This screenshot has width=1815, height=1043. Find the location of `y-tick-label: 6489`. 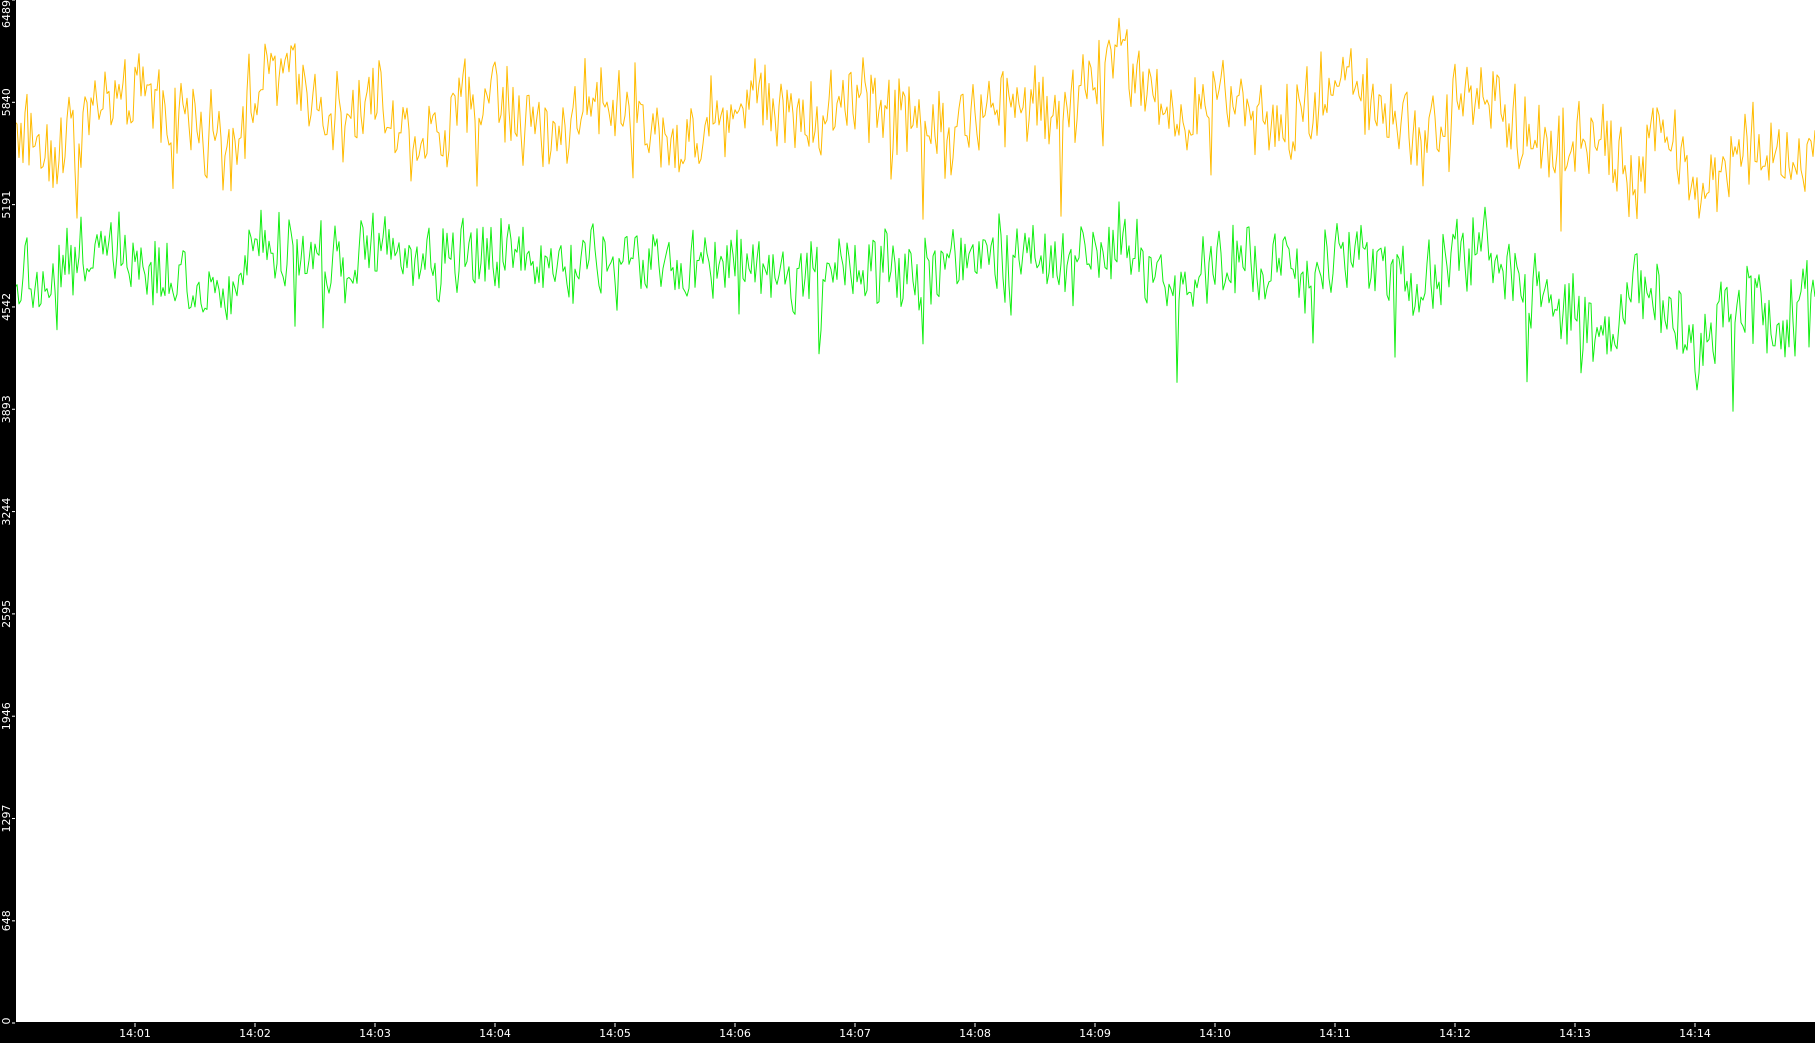

y-tick-label: 6489 is located at coordinates (6, 14).